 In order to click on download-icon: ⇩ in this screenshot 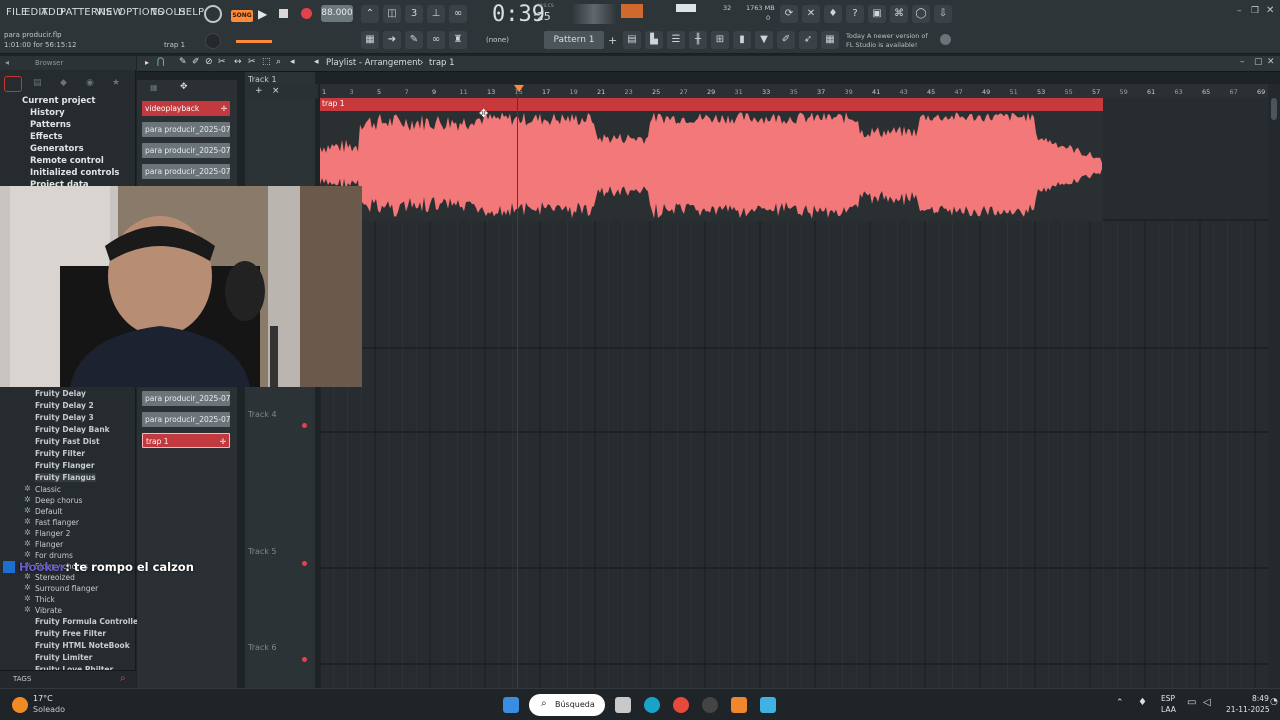, I will do `click(943, 14)`.